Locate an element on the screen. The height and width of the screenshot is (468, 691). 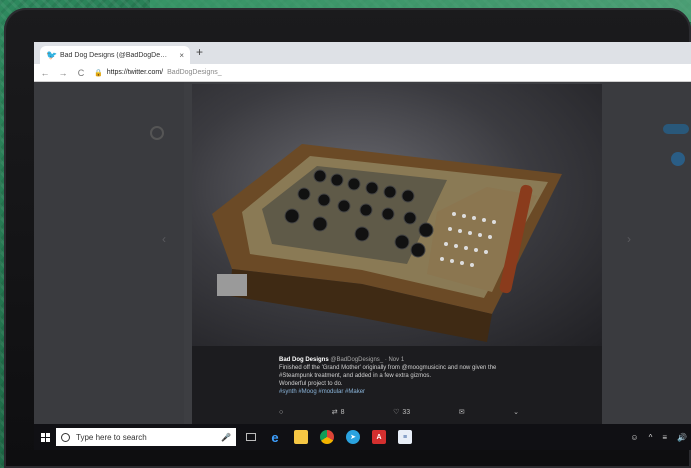
browser-tab-strip: 🐦 Bad Dog Designs (@BadDogDe… × + is located at coordinates (362, 53).